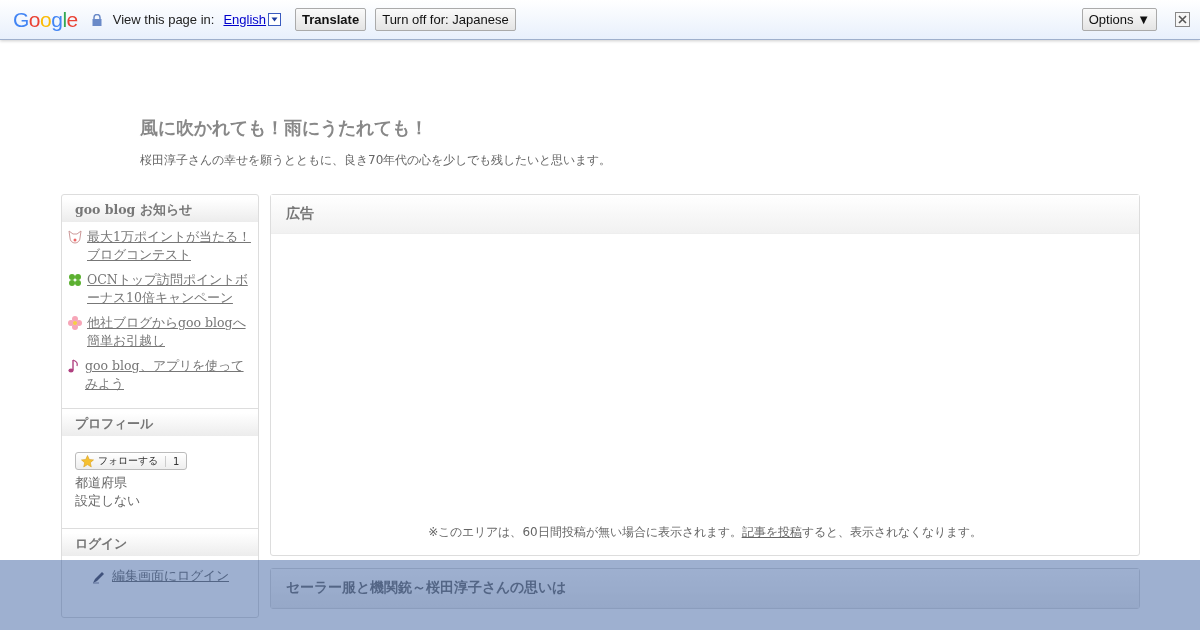 Image resolution: width=1200 pixels, height=630 pixels. What do you see at coordinates (771, 532) in the screenshot?
I see `post-article-link: 記事を投稿` at bounding box center [771, 532].